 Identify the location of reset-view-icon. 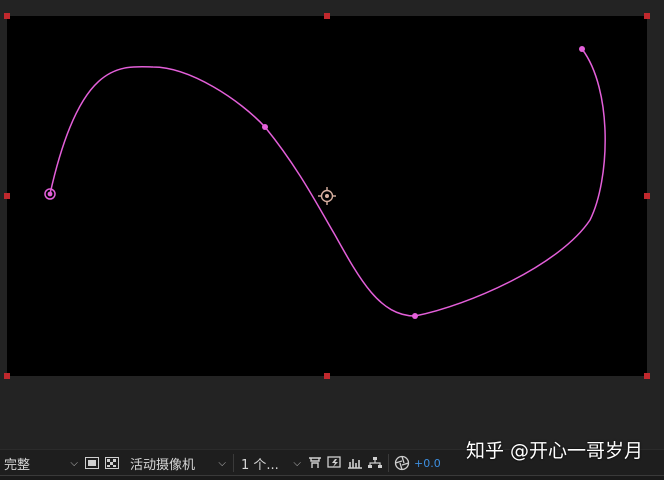
(315, 463).